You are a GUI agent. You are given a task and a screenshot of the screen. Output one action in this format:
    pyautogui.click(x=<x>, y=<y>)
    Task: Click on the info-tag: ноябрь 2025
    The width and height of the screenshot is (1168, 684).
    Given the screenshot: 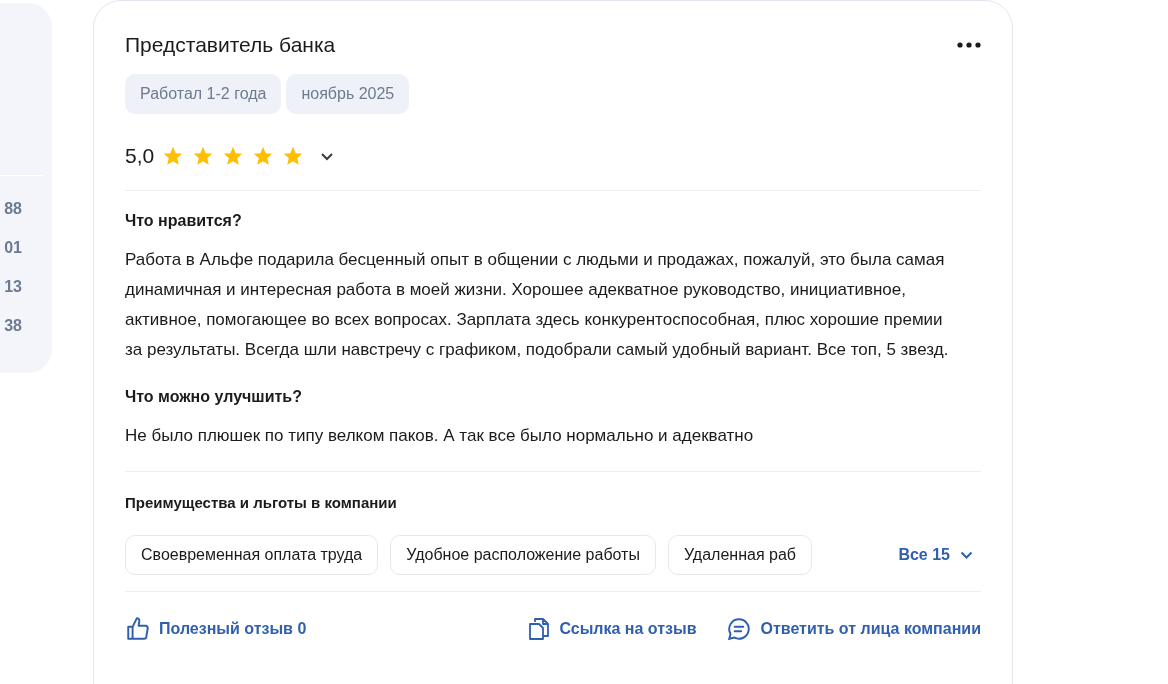 What is the action you would take?
    pyautogui.click(x=348, y=94)
    